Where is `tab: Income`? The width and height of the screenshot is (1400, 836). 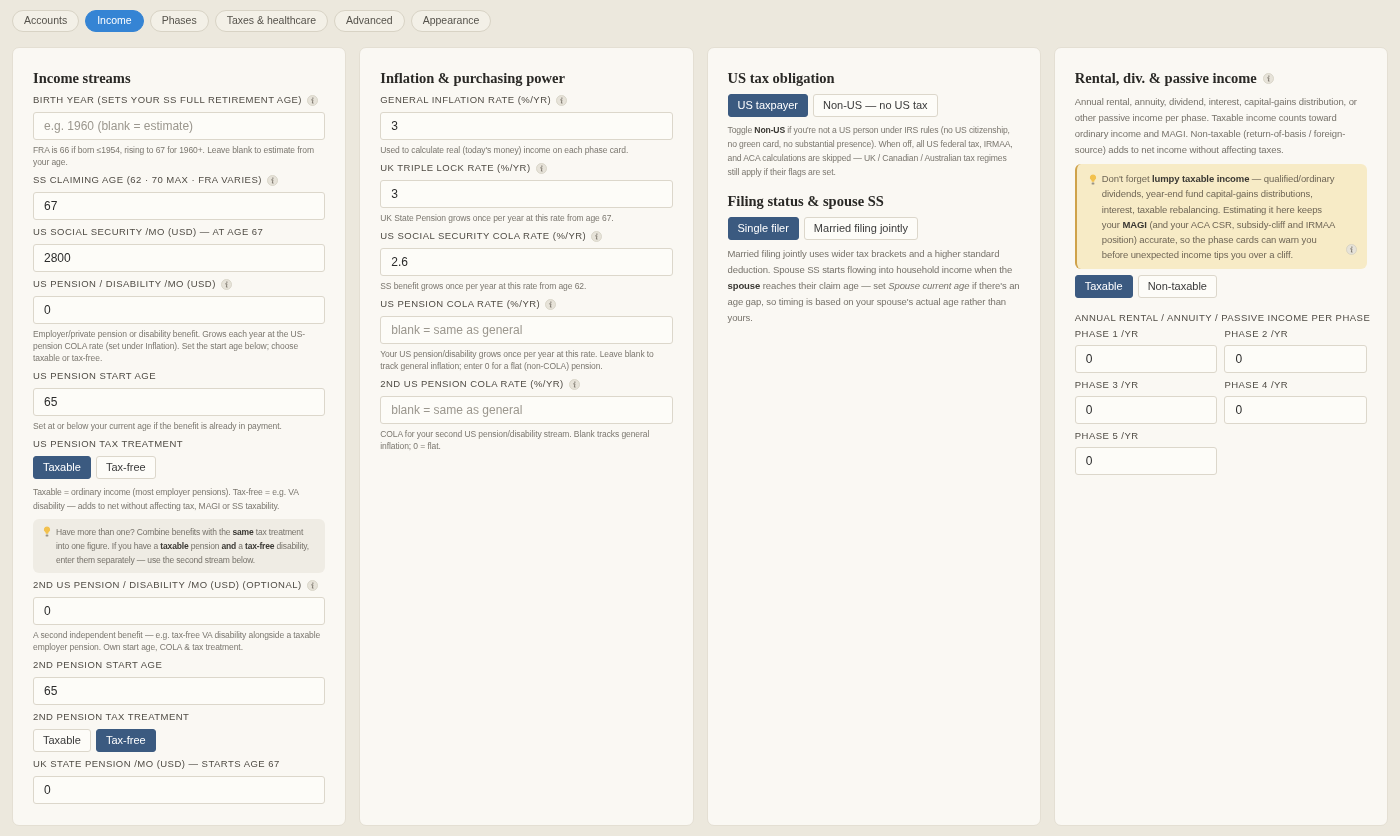
tab: Income is located at coordinates (114, 21).